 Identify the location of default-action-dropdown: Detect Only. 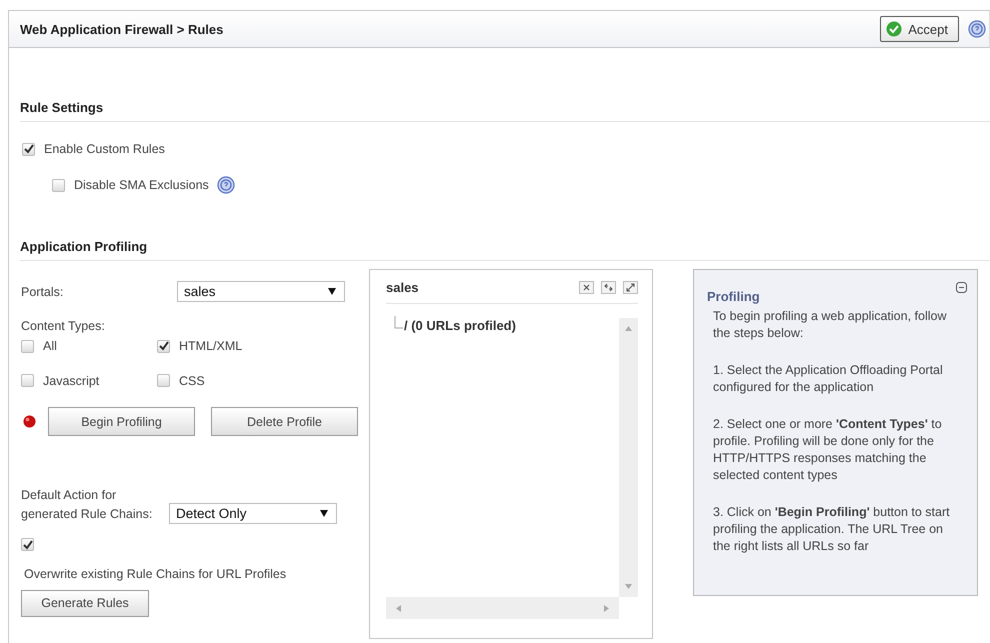
(253, 513).